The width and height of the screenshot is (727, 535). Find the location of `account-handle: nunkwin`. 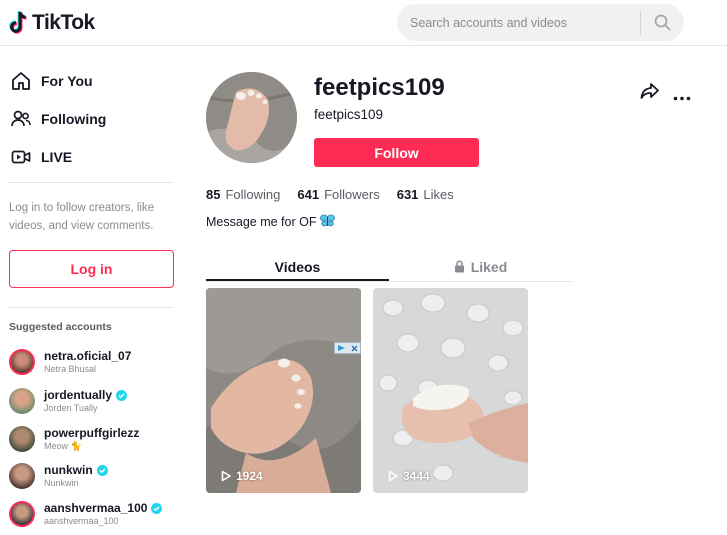

account-handle: nunkwin is located at coordinates (76, 470).